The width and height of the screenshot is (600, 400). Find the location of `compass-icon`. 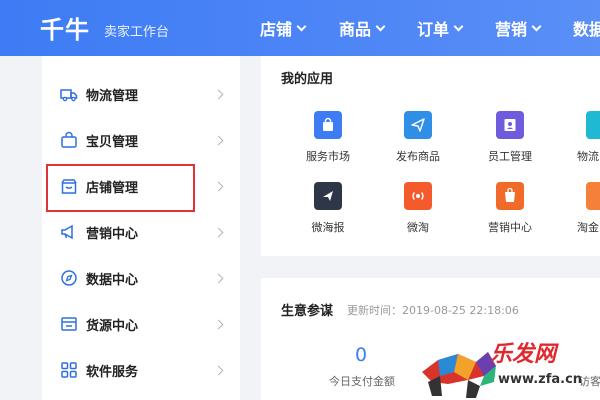

compass-icon is located at coordinates (69, 278).